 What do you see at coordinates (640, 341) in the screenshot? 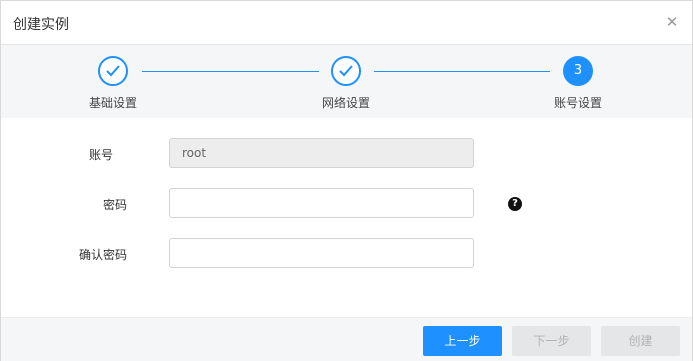
I see `create-button: 创建` at bounding box center [640, 341].